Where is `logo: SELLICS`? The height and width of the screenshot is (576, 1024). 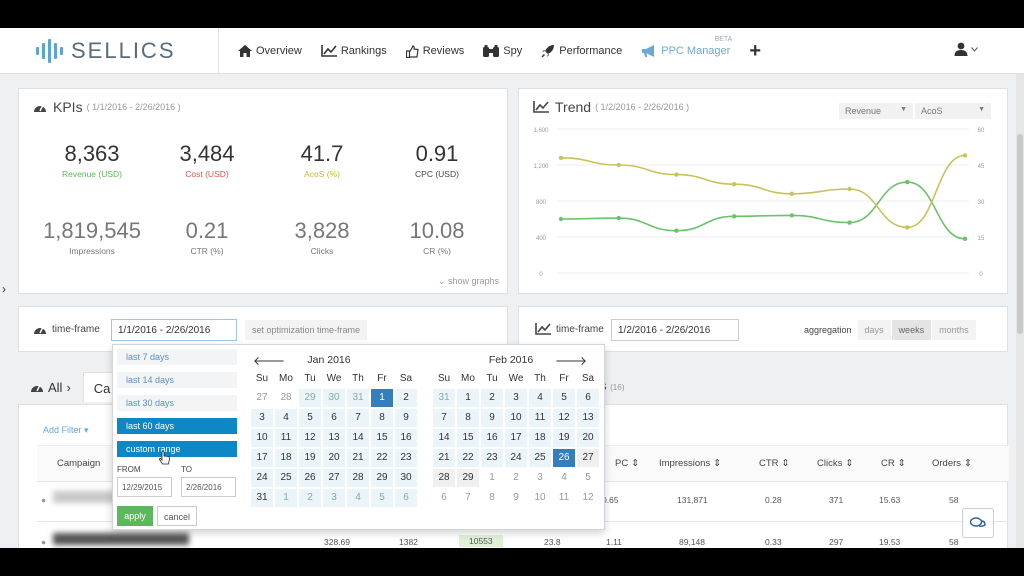
logo: SELLICS is located at coordinates (106, 51).